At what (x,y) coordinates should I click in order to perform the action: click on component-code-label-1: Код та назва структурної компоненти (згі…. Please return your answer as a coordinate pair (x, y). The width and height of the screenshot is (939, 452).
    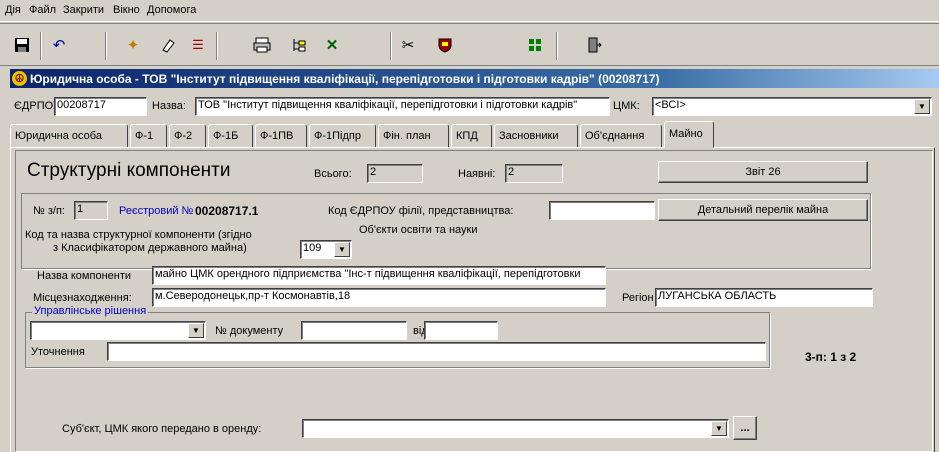
    Looking at the image, I should click on (138, 235).